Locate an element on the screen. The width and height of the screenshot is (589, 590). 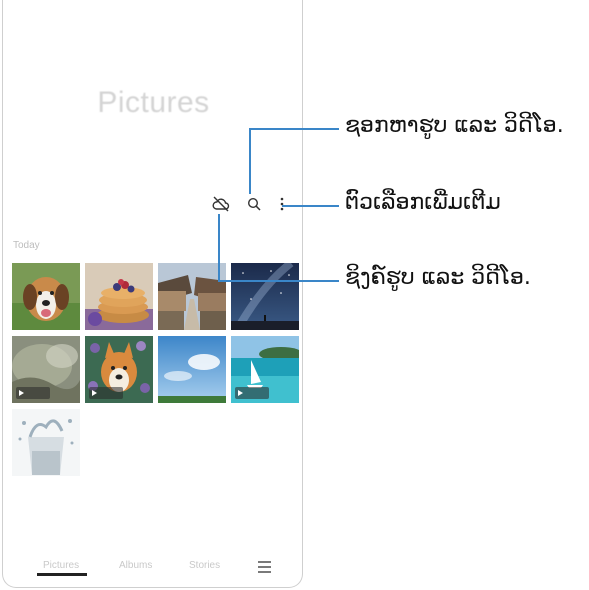
callout-line-search-vertical is located at coordinates (250, 161).